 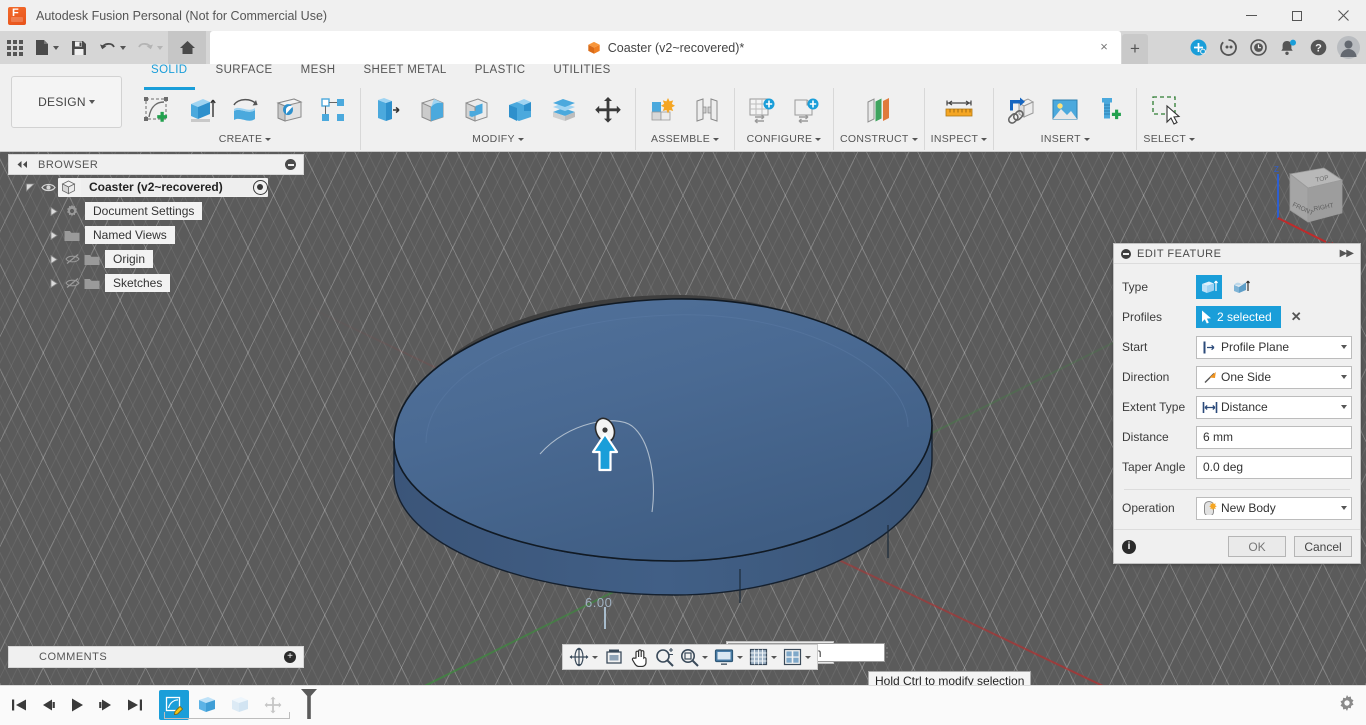 What do you see at coordinates (1209, 287) in the screenshot?
I see `extrude-profile-icon` at bounding box center [1209, 287].